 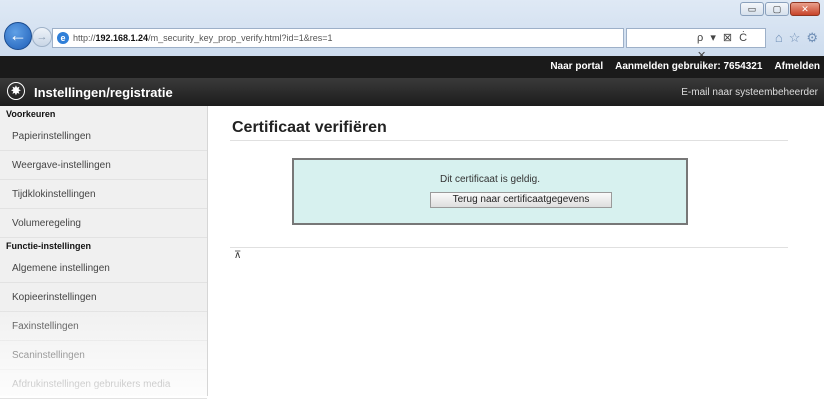 I want to click on login-user-id: 7654321, so click(x=743, y=66).